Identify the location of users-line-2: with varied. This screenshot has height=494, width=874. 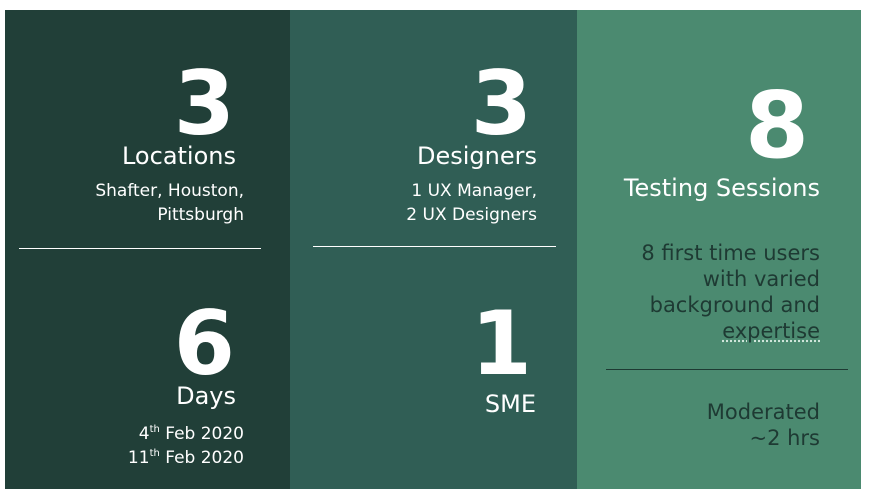
(761, 279).